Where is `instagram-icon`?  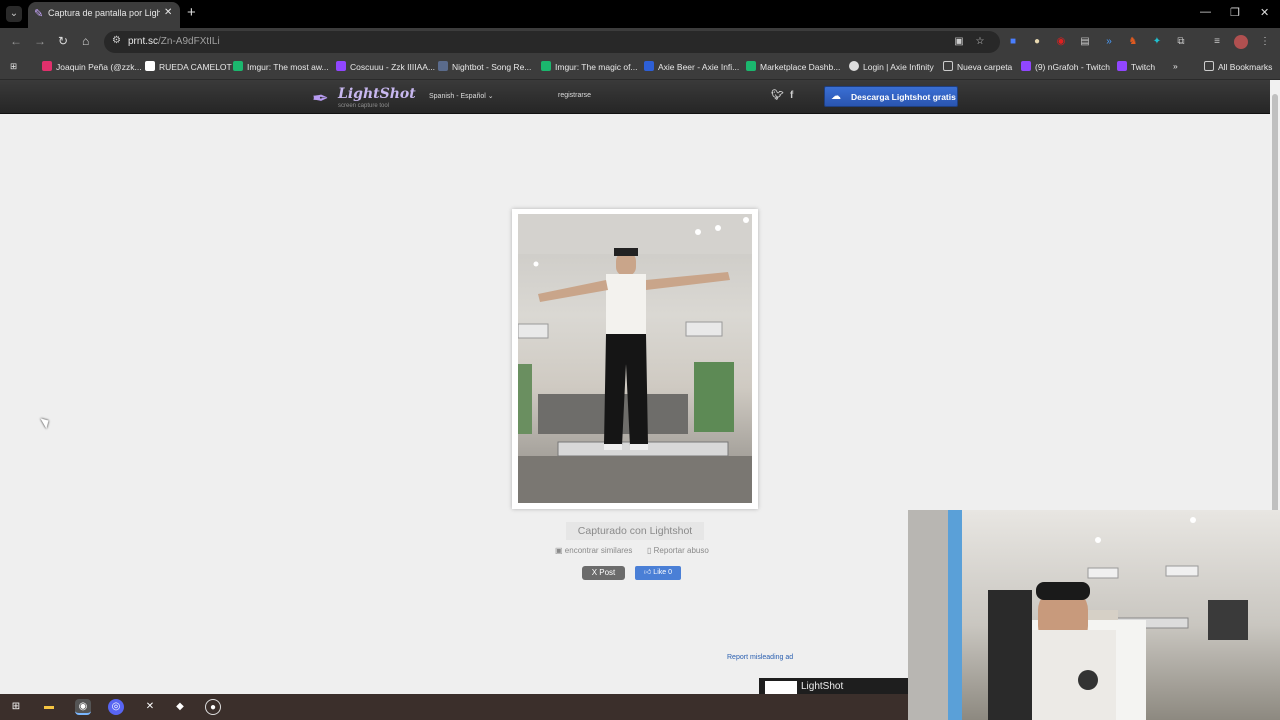 instagram-icon is located at coordinates (47, 66).